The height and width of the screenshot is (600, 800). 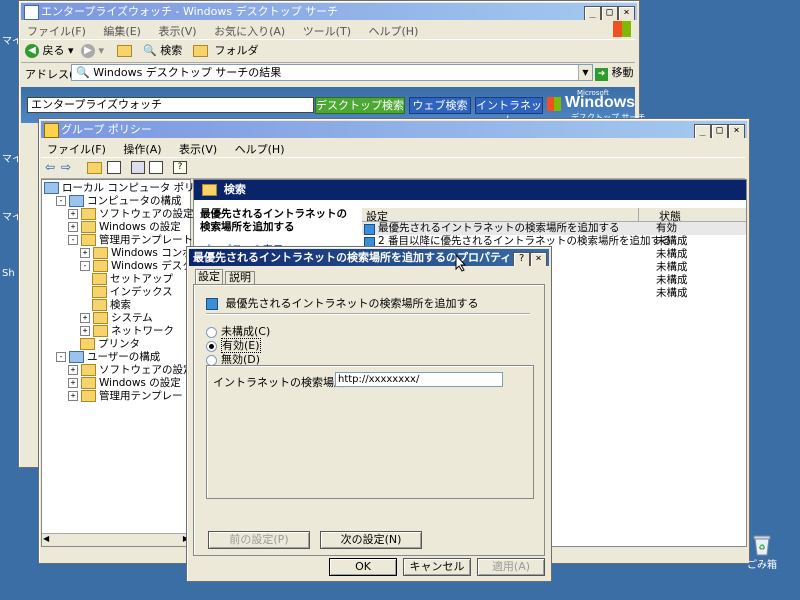 What do you see at coordinates (234, 189) in the screenshot?
I see `header-folder-name: 検索` at bounding box center [234, 189].